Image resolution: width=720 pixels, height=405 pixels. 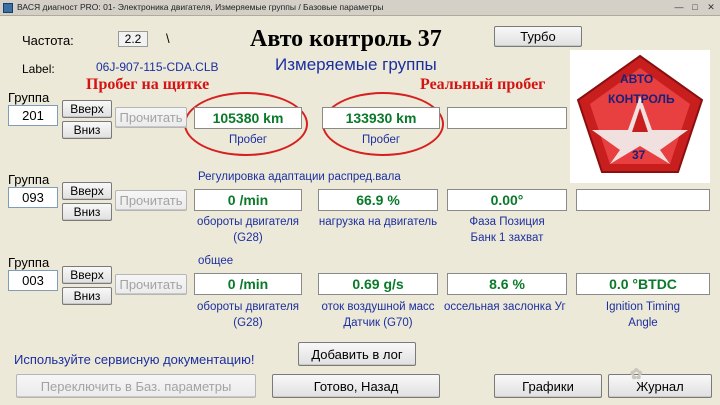 I want to click on group-3-value-2: 0.69 g/s, so click(x=378, y=284).